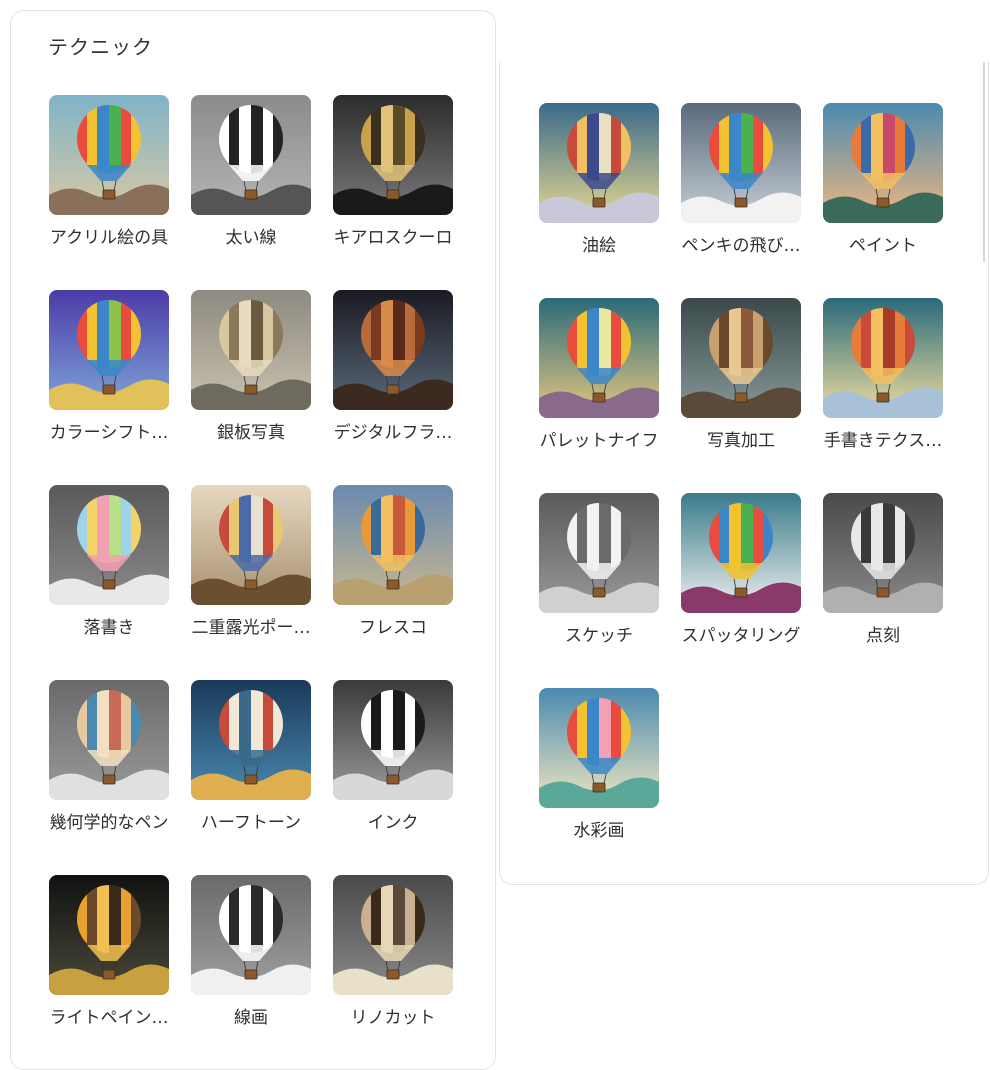 This screenshot has width=990, height=1070. What do you see at coordinates (599, 636) in the screenshot?
I see `technique-label: スケッチ` at bounding box center [599, 636].